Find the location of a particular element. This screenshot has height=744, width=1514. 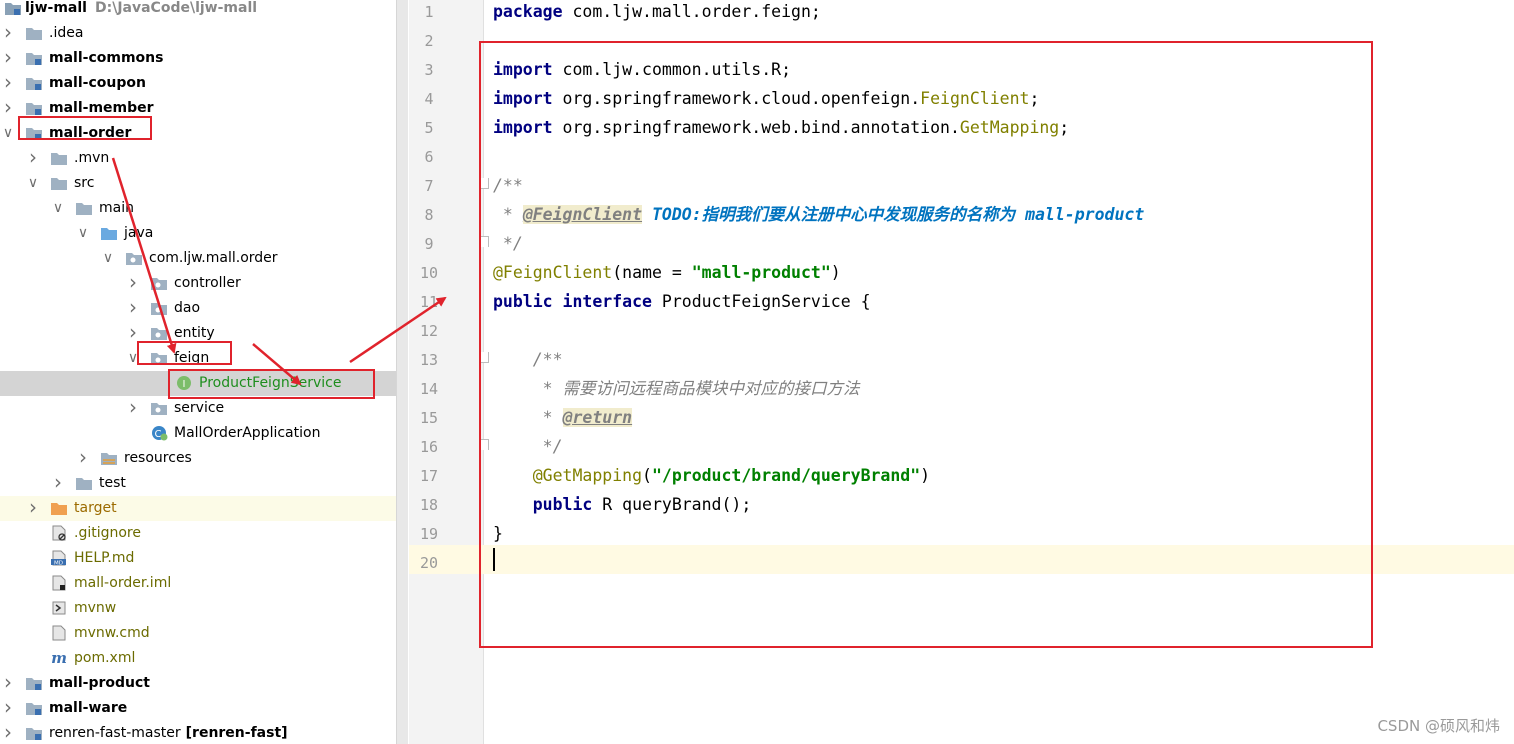

arrow-feign-to-service is located at coordinates (277, 364).